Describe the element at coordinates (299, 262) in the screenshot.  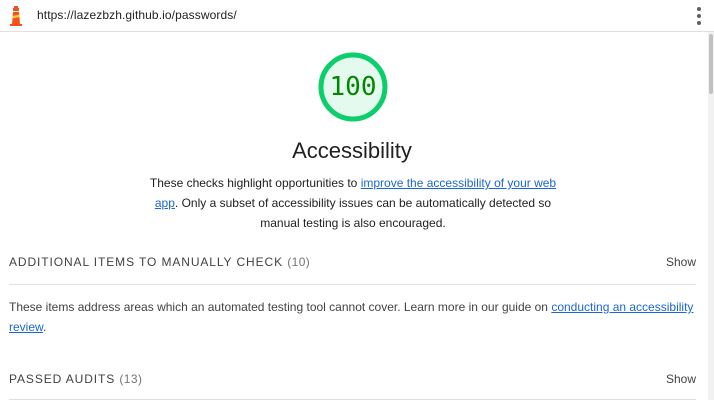
I see `manual-check-count: (10)` at that location.